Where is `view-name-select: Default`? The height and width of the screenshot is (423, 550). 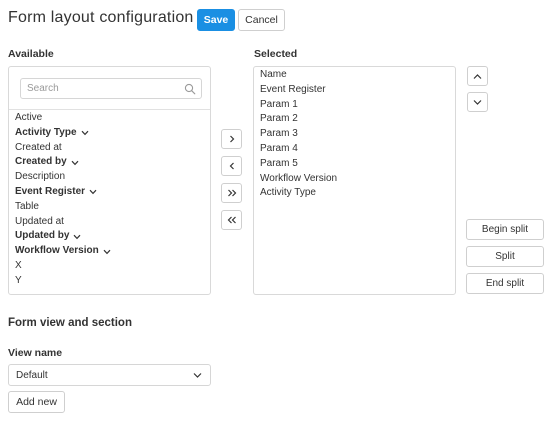
view-name-select: Default is located at coordinates (109, 375).